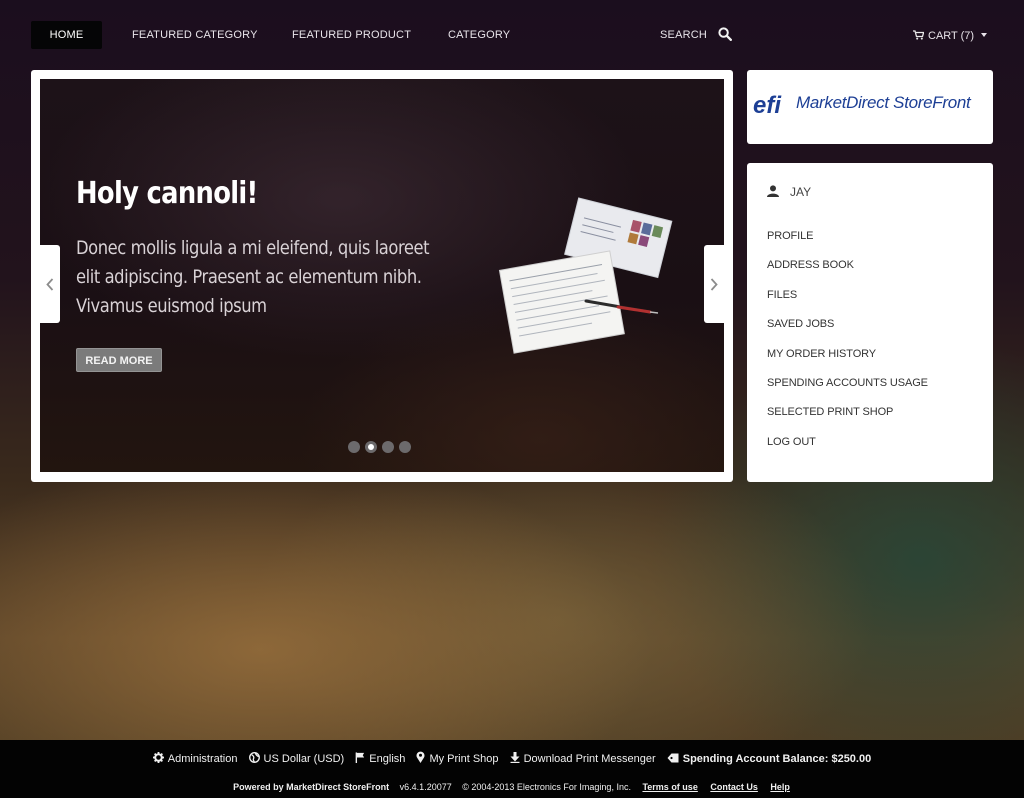 Image resolution: width=1024 pixels, height=798 pixels. Describe the element at coordinates (847, 302) in the screenshot. I see `menu-files: FILES` at that location.